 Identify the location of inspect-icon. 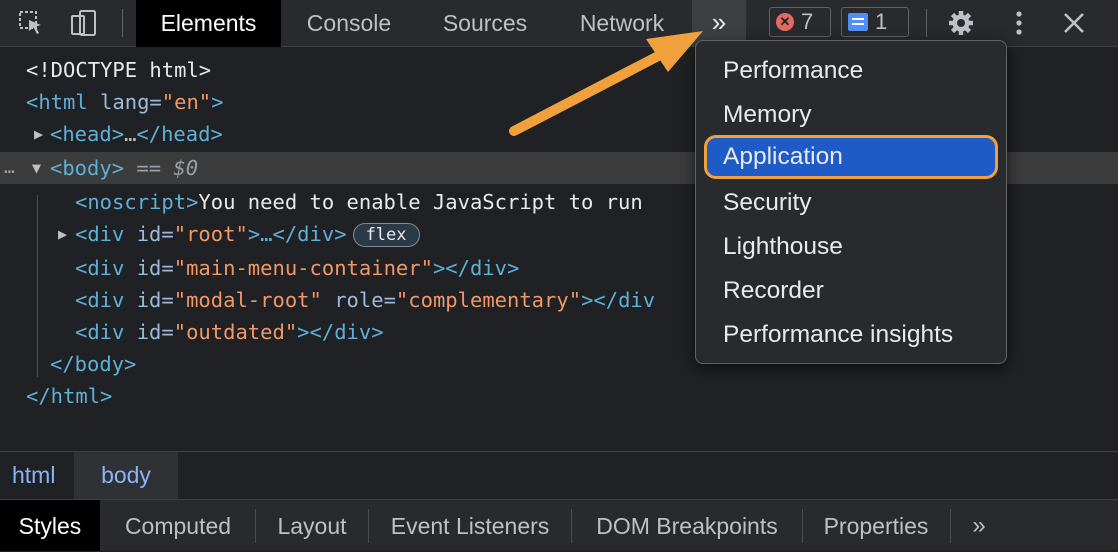
(31, 23).